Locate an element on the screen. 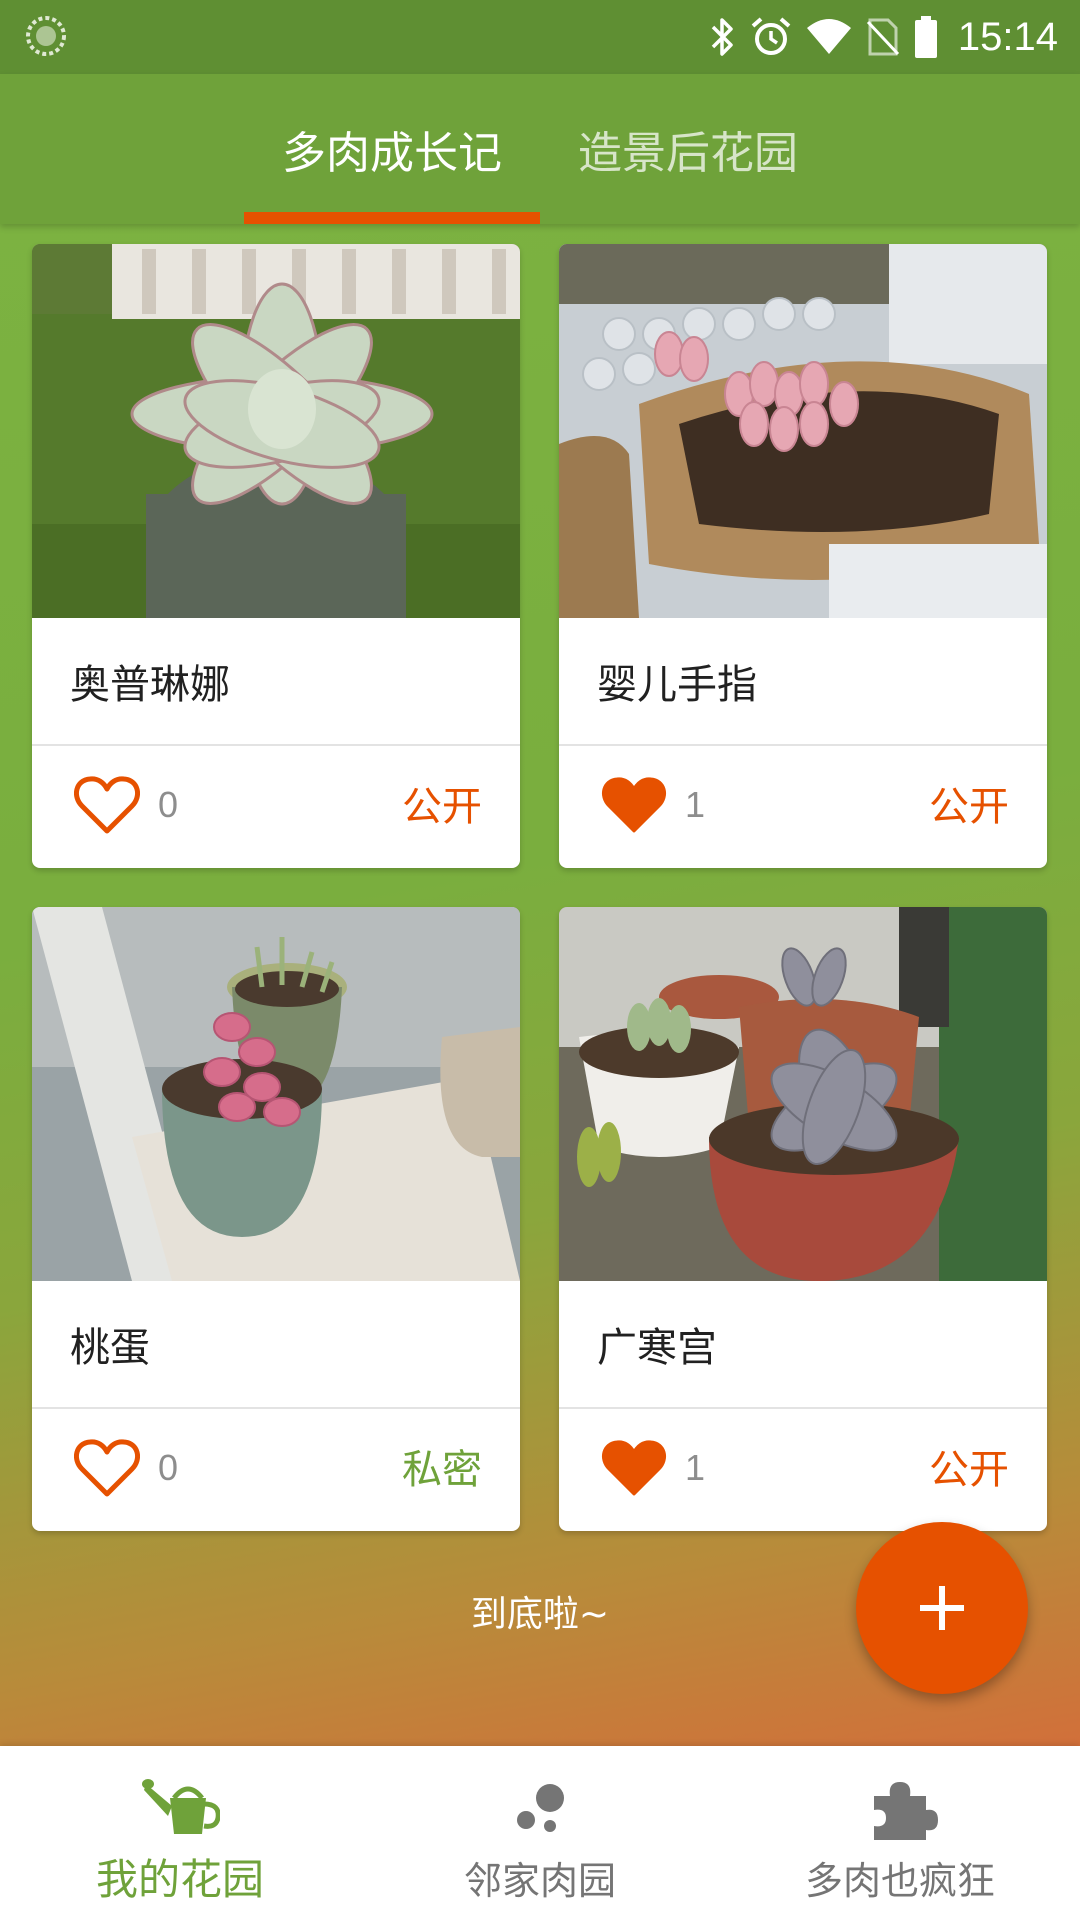 This screenshot has height=1920, width=1080. tab-indicator is located at coordinates (392, 218).